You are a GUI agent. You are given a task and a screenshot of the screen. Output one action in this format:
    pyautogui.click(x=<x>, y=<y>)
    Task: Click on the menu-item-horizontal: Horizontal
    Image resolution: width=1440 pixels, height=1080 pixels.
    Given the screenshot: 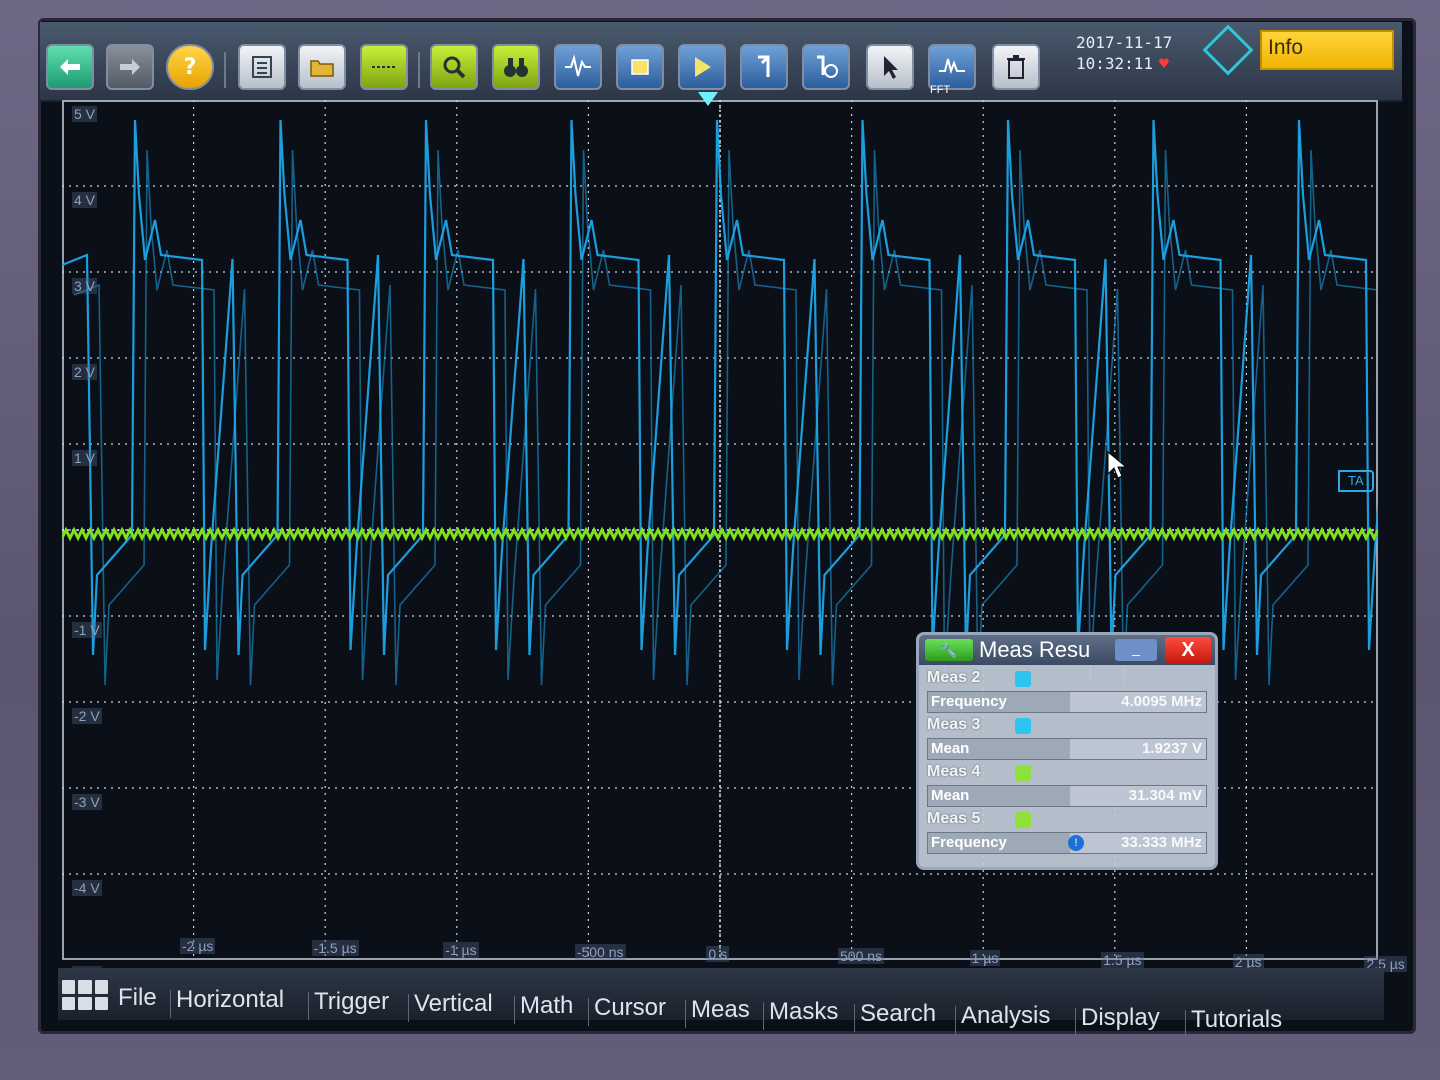 What is the action you would take?
    pyautogui.click(x=230, y=1000)
    